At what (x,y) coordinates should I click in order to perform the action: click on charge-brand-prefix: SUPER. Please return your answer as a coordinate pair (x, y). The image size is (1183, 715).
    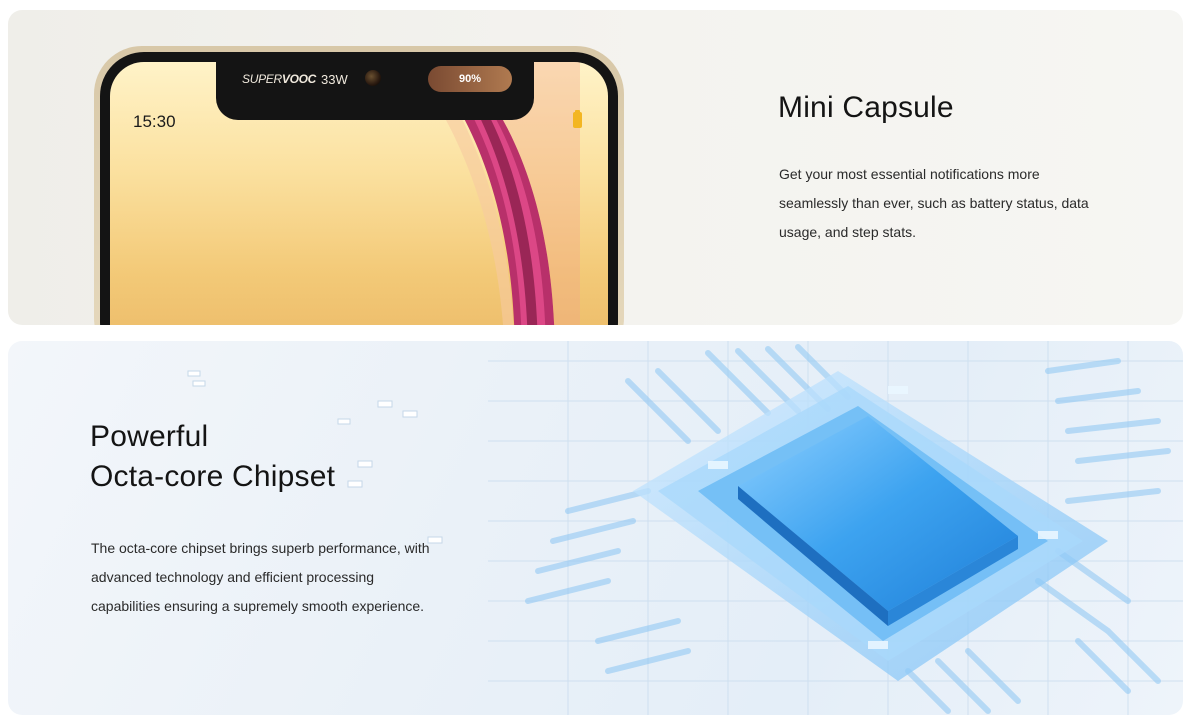
    Looking at the image, I should click on (262, 79).